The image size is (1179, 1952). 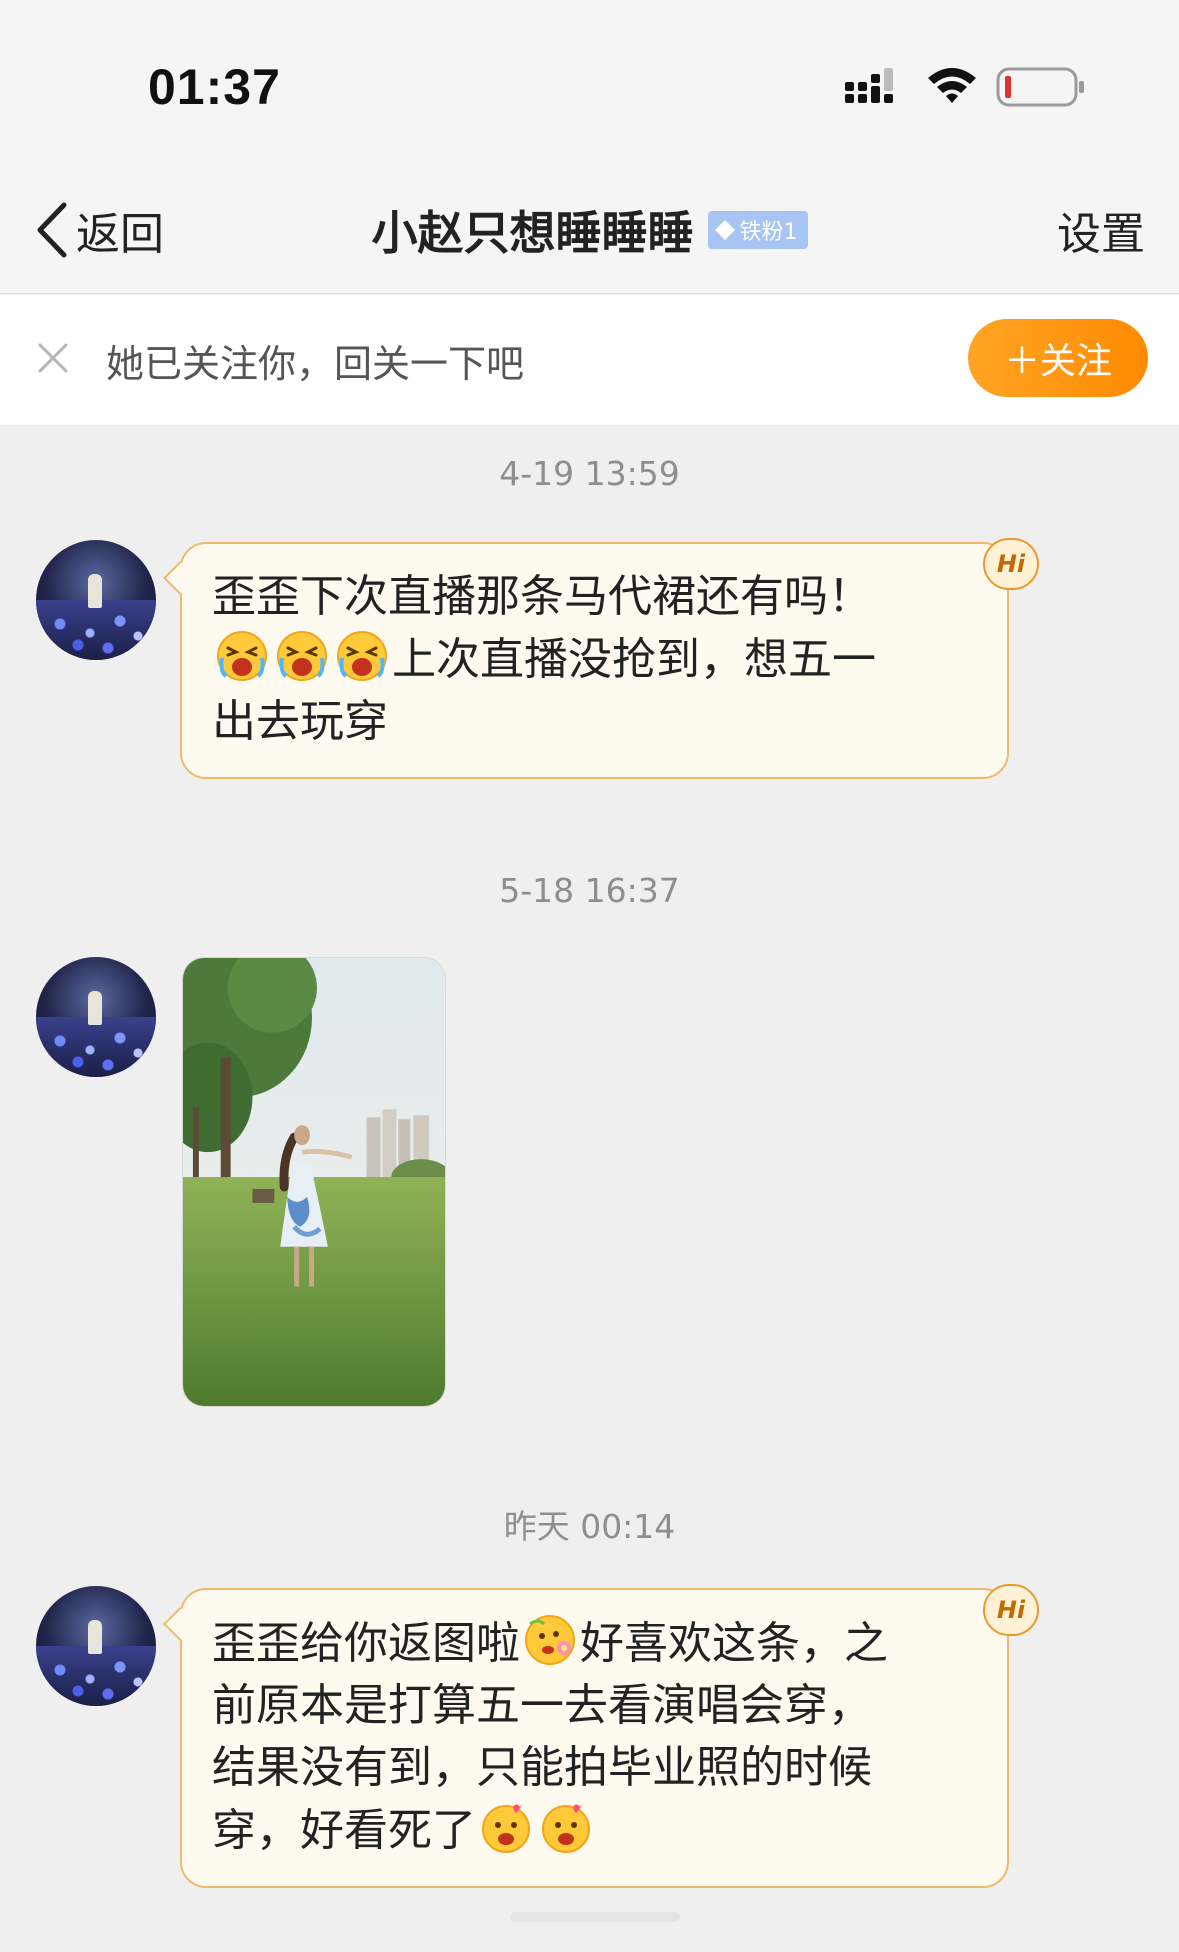 I want to click on follow-back-hint: 她已关注你，回关一下吧, so click(x=315, y=364).